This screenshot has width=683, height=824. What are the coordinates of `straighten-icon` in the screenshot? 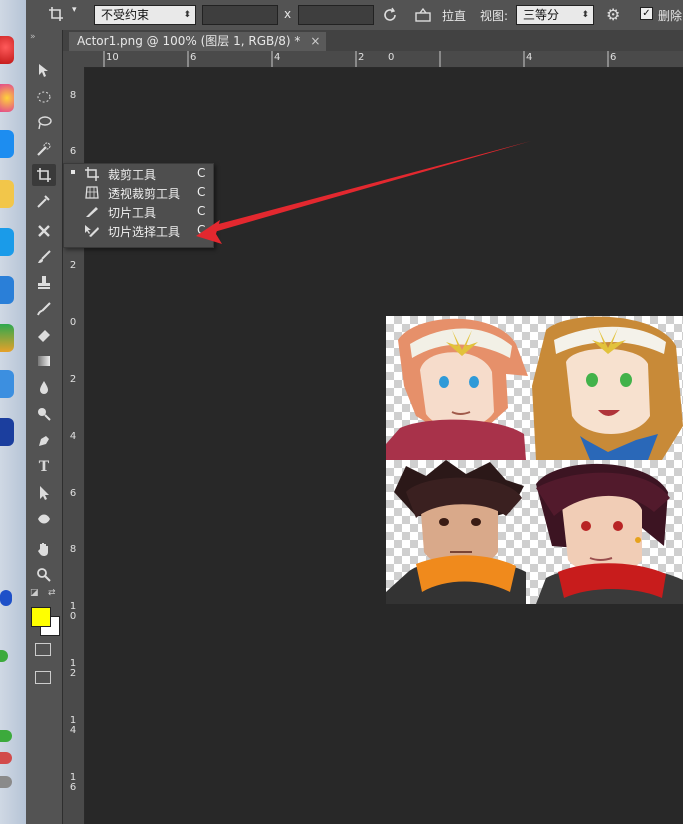 It's located at (423, 15).